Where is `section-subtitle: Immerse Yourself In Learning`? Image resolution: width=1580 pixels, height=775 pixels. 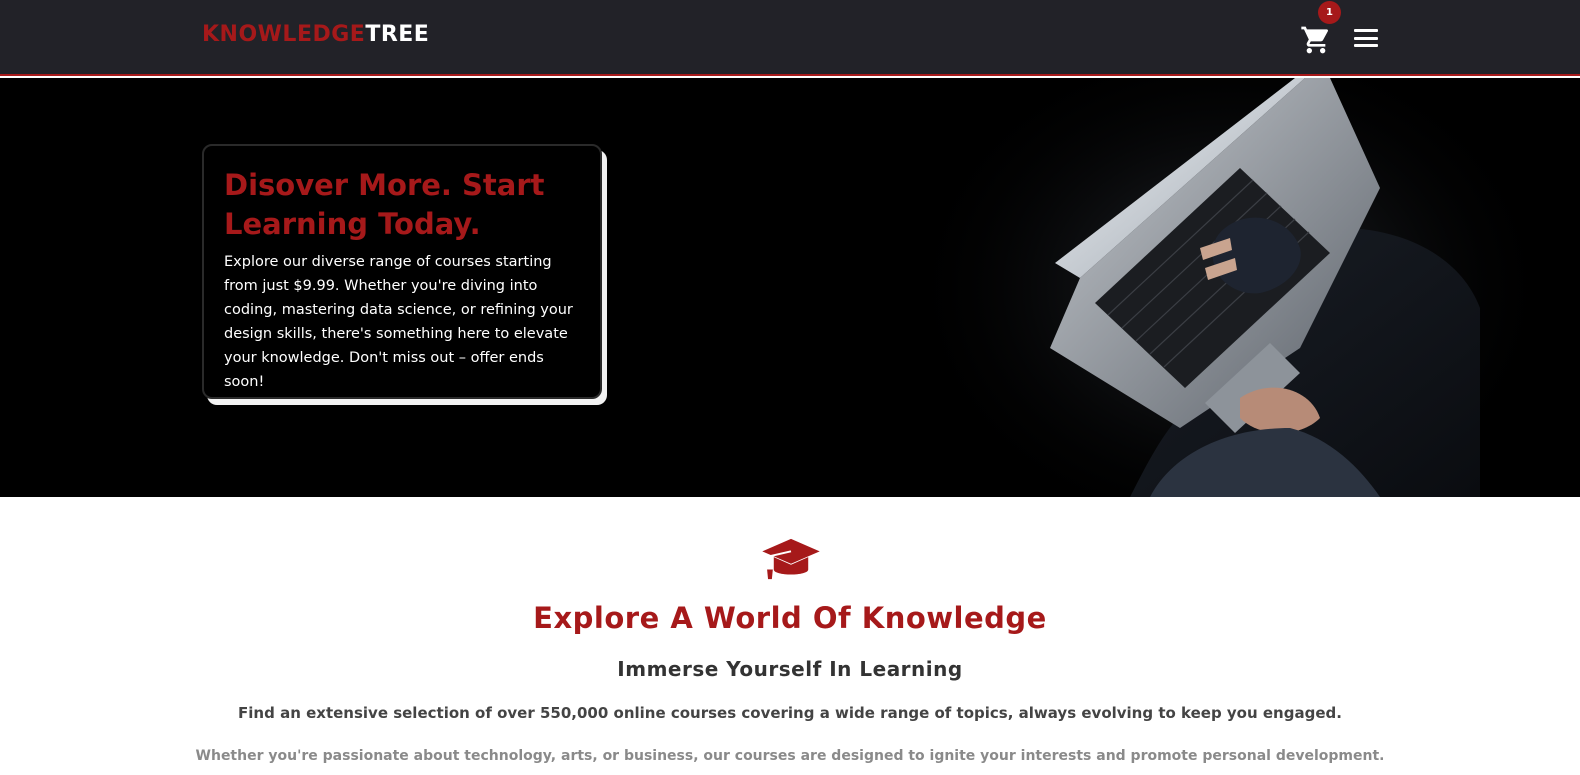
section-subtitle: Immerse Yourself In Learning is located at coordinates (790, 669).